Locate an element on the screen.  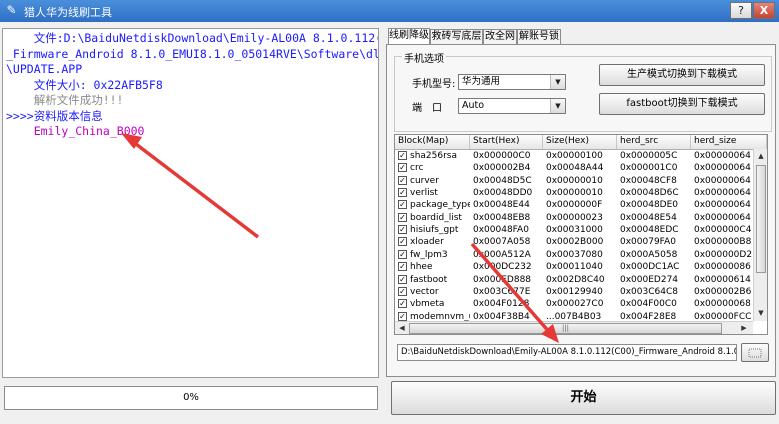
table-cell: fw_lpm3 is located at coordinates (429, 254).